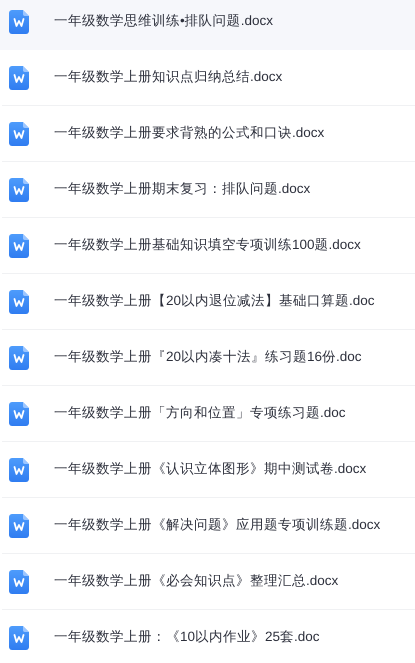  I want to click on file-row: 一年级数学上册《解决问题》应用题专项训练题.docx, so click(208, 526).